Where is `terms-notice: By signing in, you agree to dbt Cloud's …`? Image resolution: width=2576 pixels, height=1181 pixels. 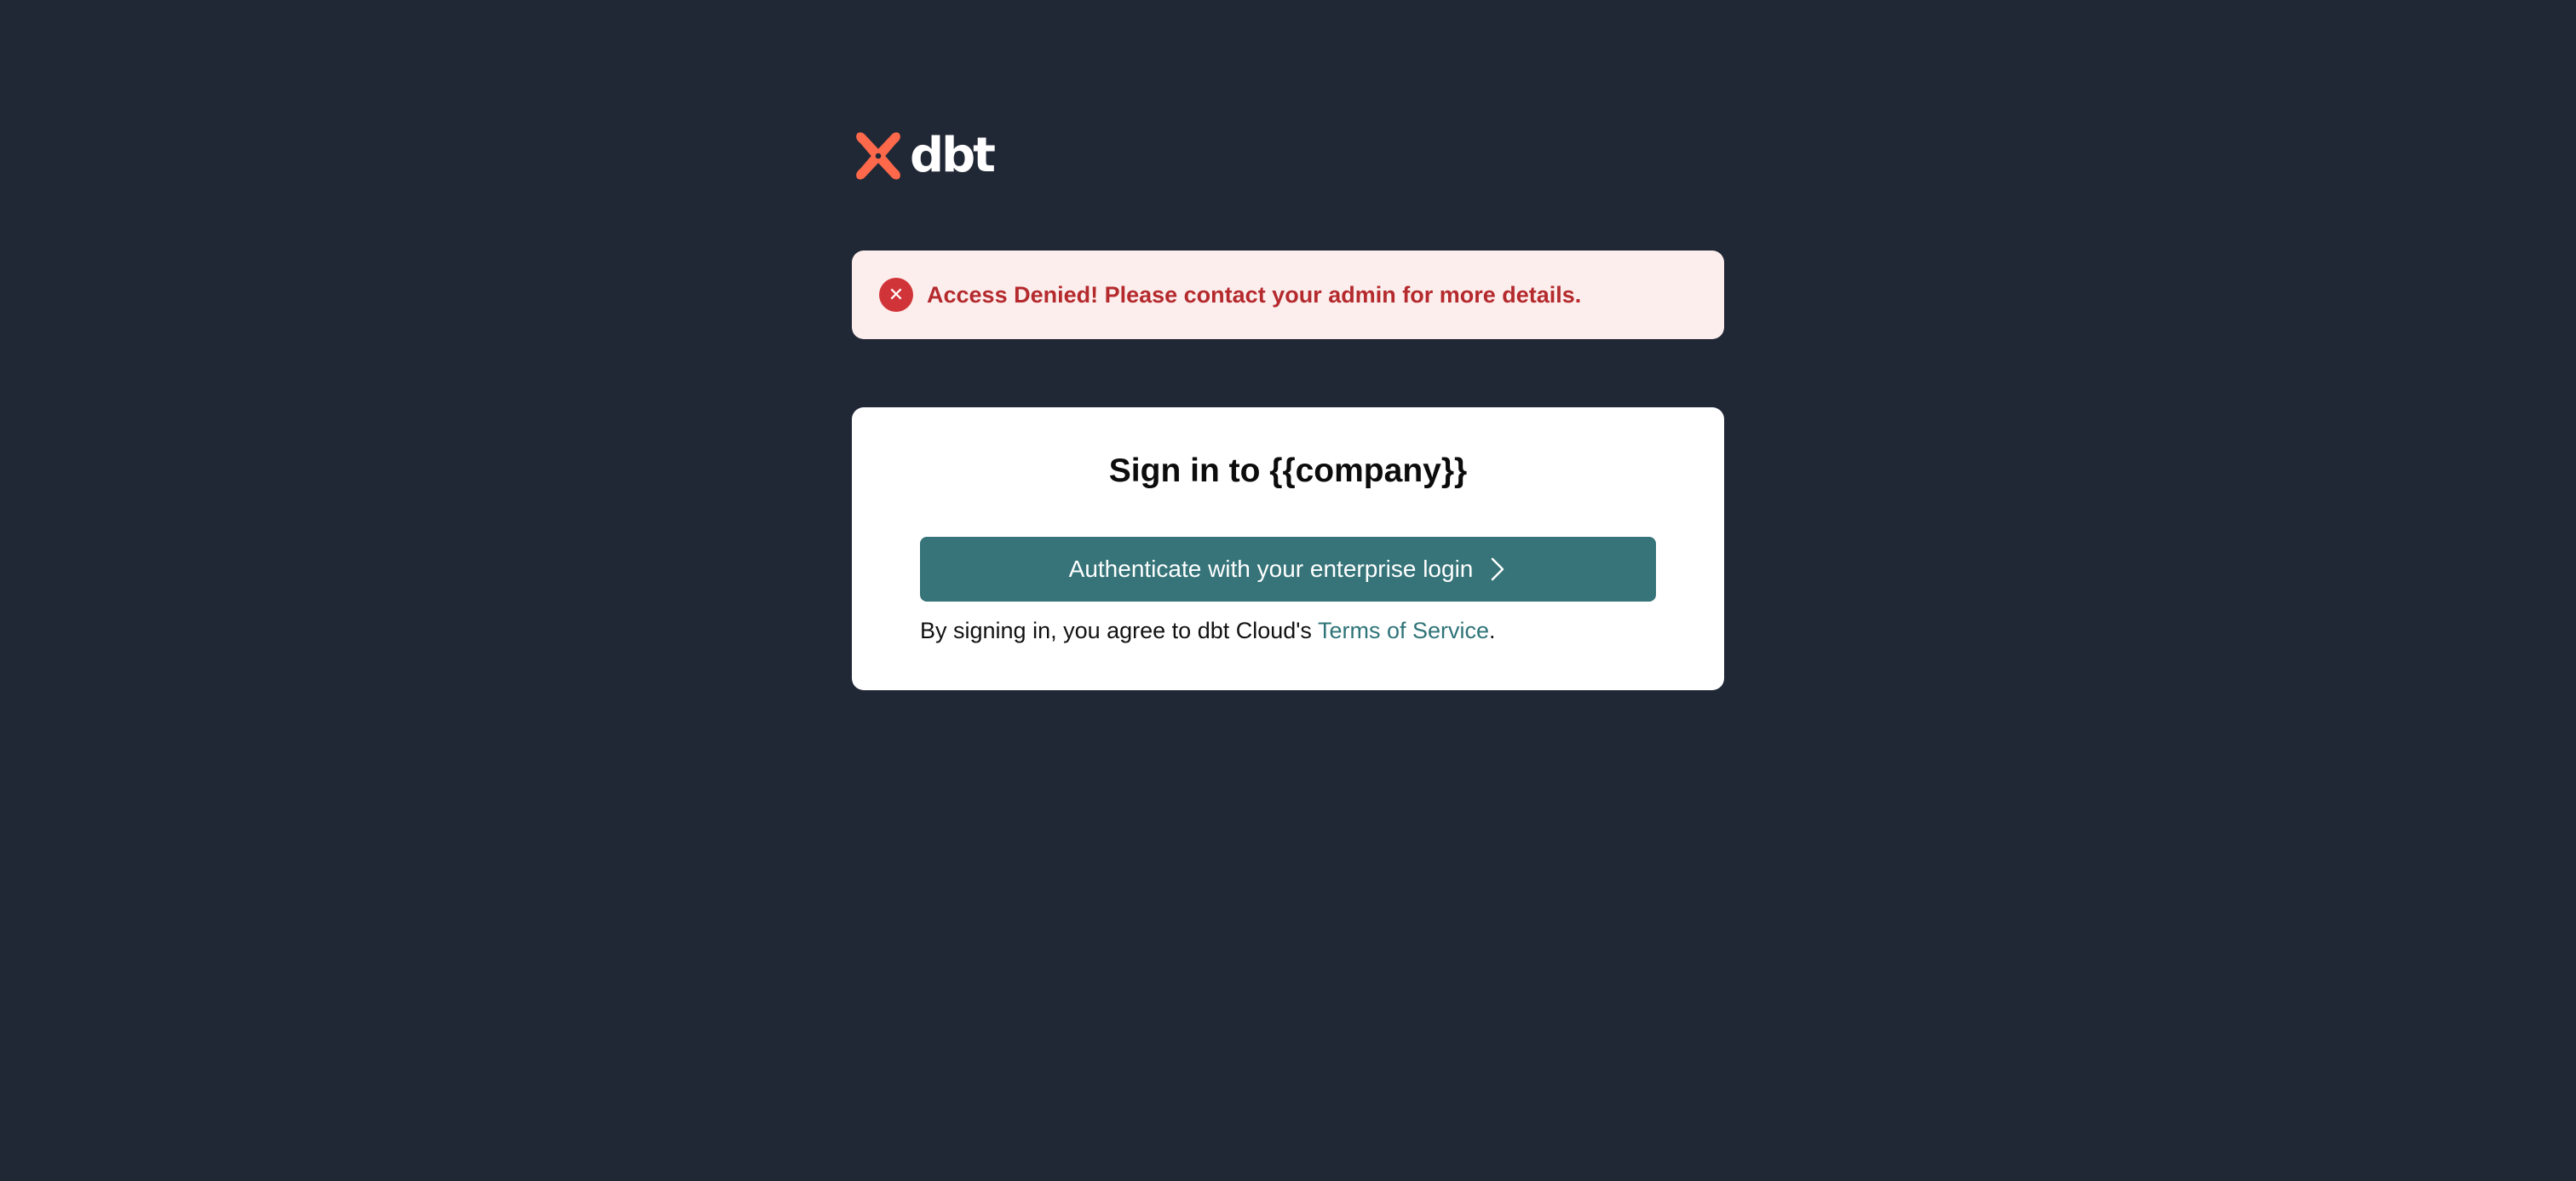 terms-notice: By signing in, you agree to dbt Cloud's … is located at coordinates (1208, 632).